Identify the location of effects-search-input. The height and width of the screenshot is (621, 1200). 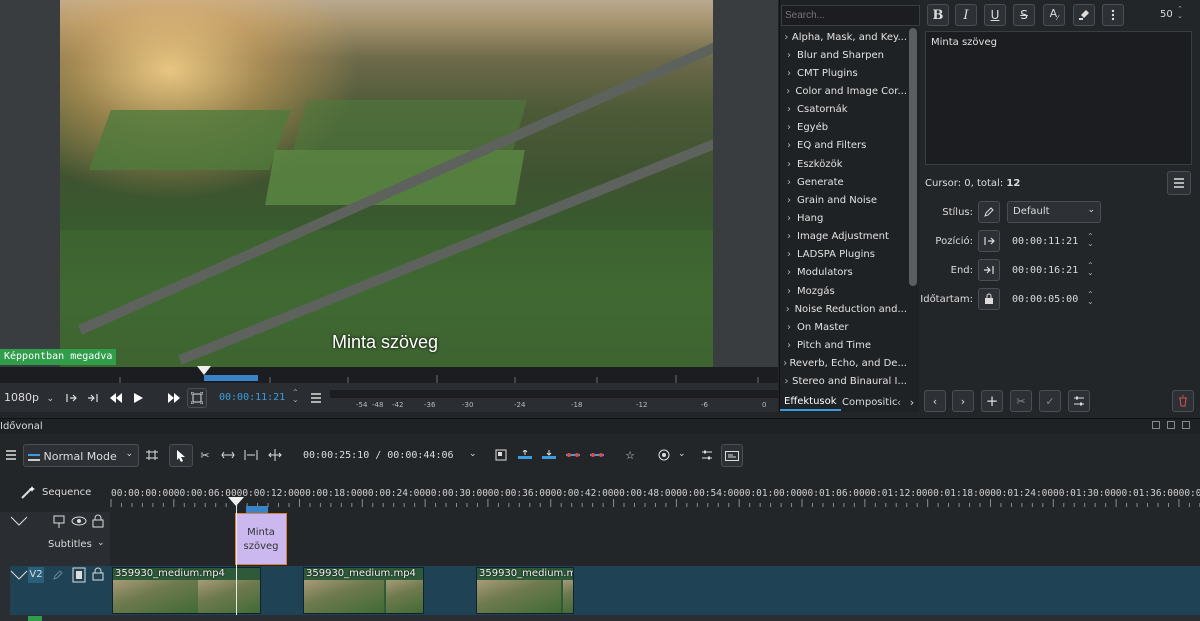
(850, 15).